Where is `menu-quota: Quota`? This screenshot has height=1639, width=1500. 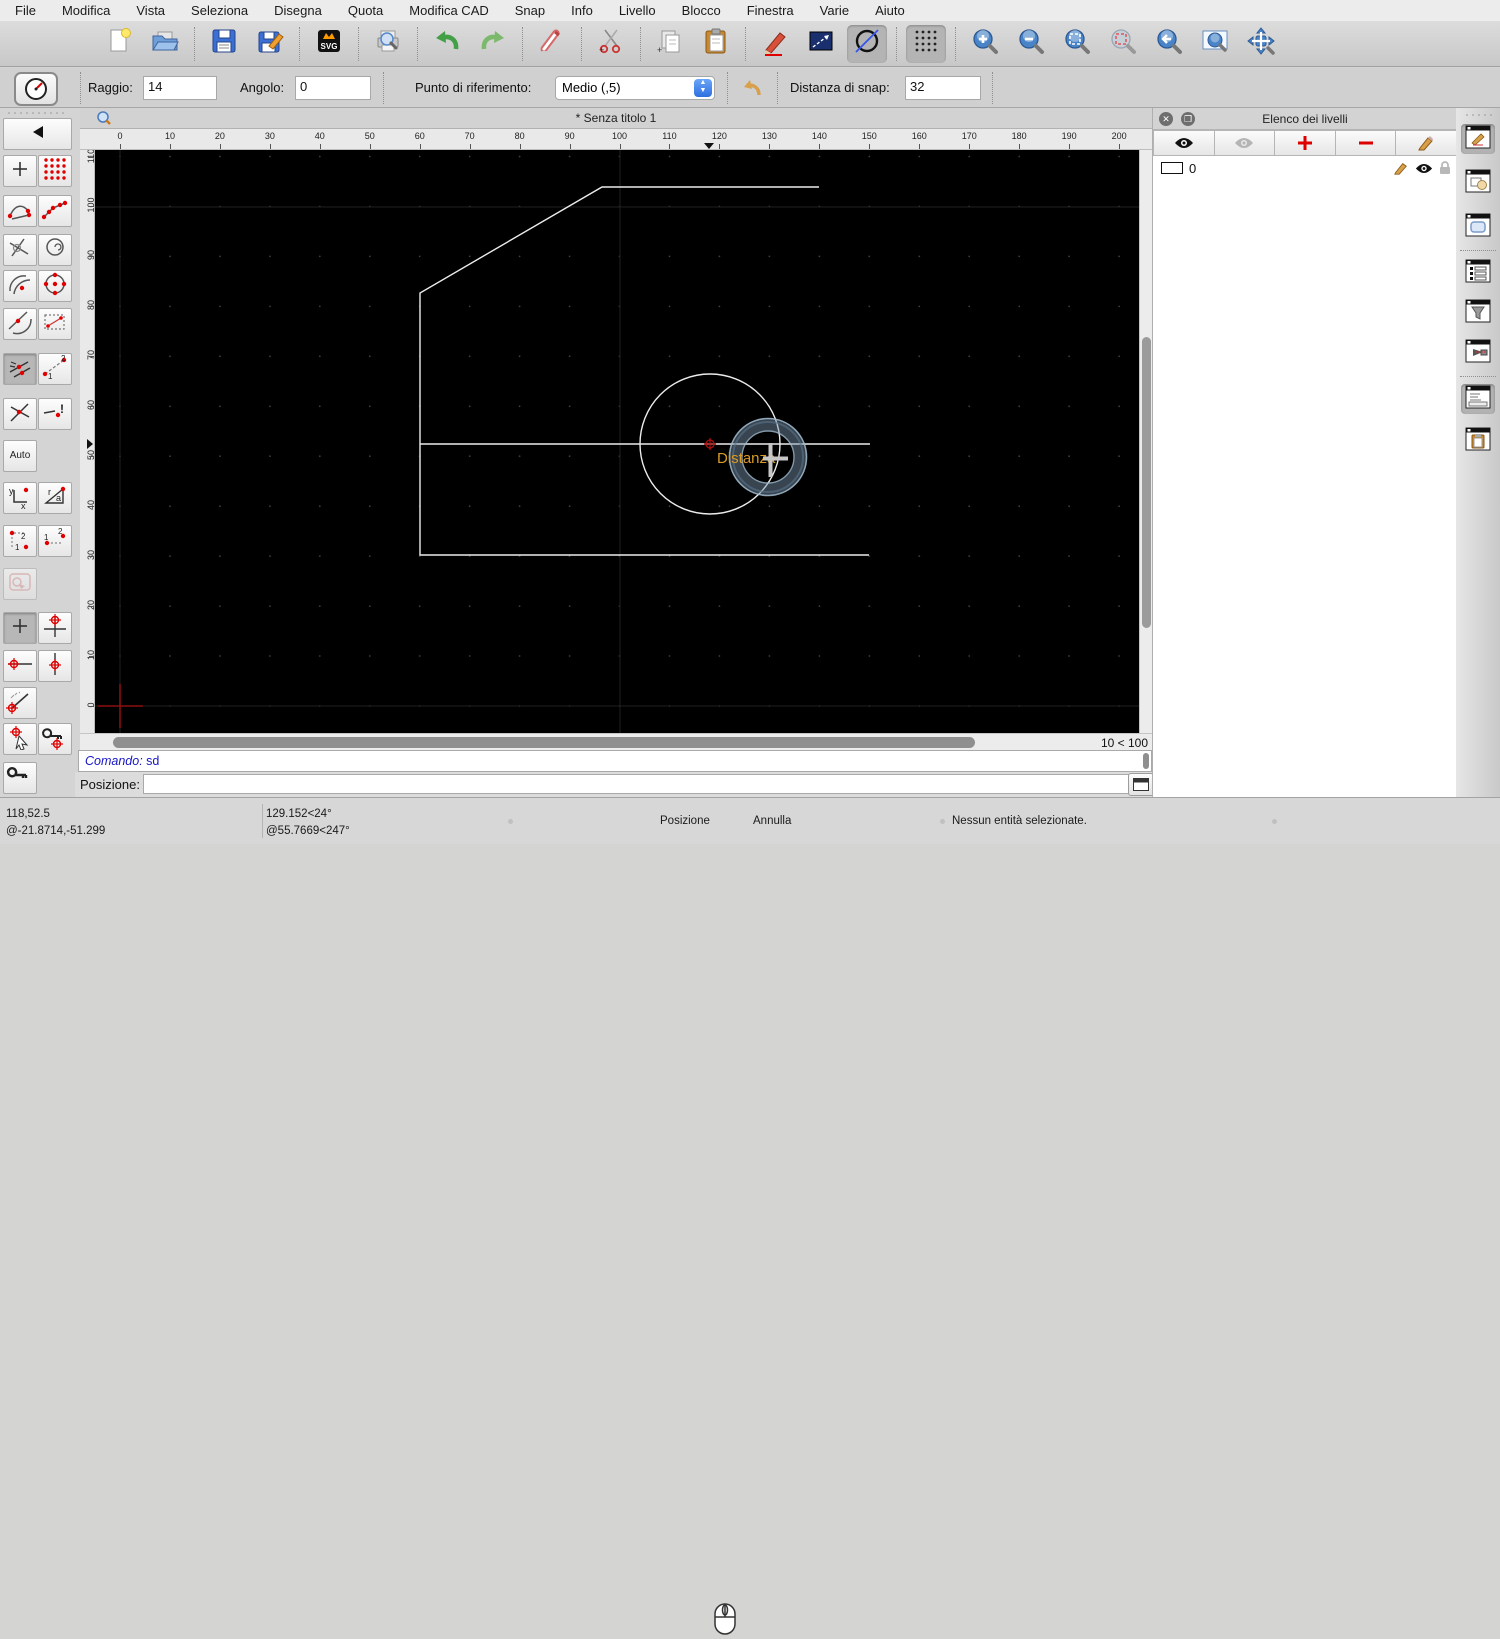
menu-quota: Quota is located at coordinates (365, 10).